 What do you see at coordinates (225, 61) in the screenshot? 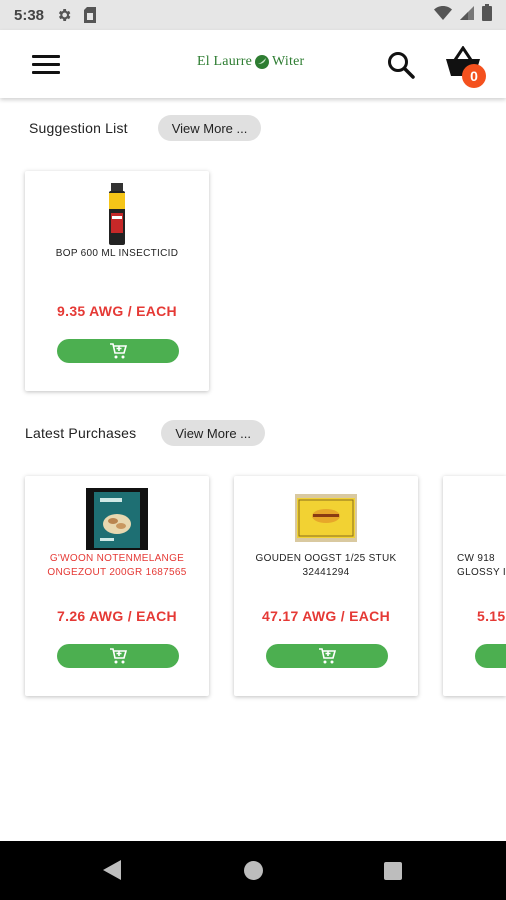
I see `logo-text-left: El Laurre` at bounding box center [225, 61].